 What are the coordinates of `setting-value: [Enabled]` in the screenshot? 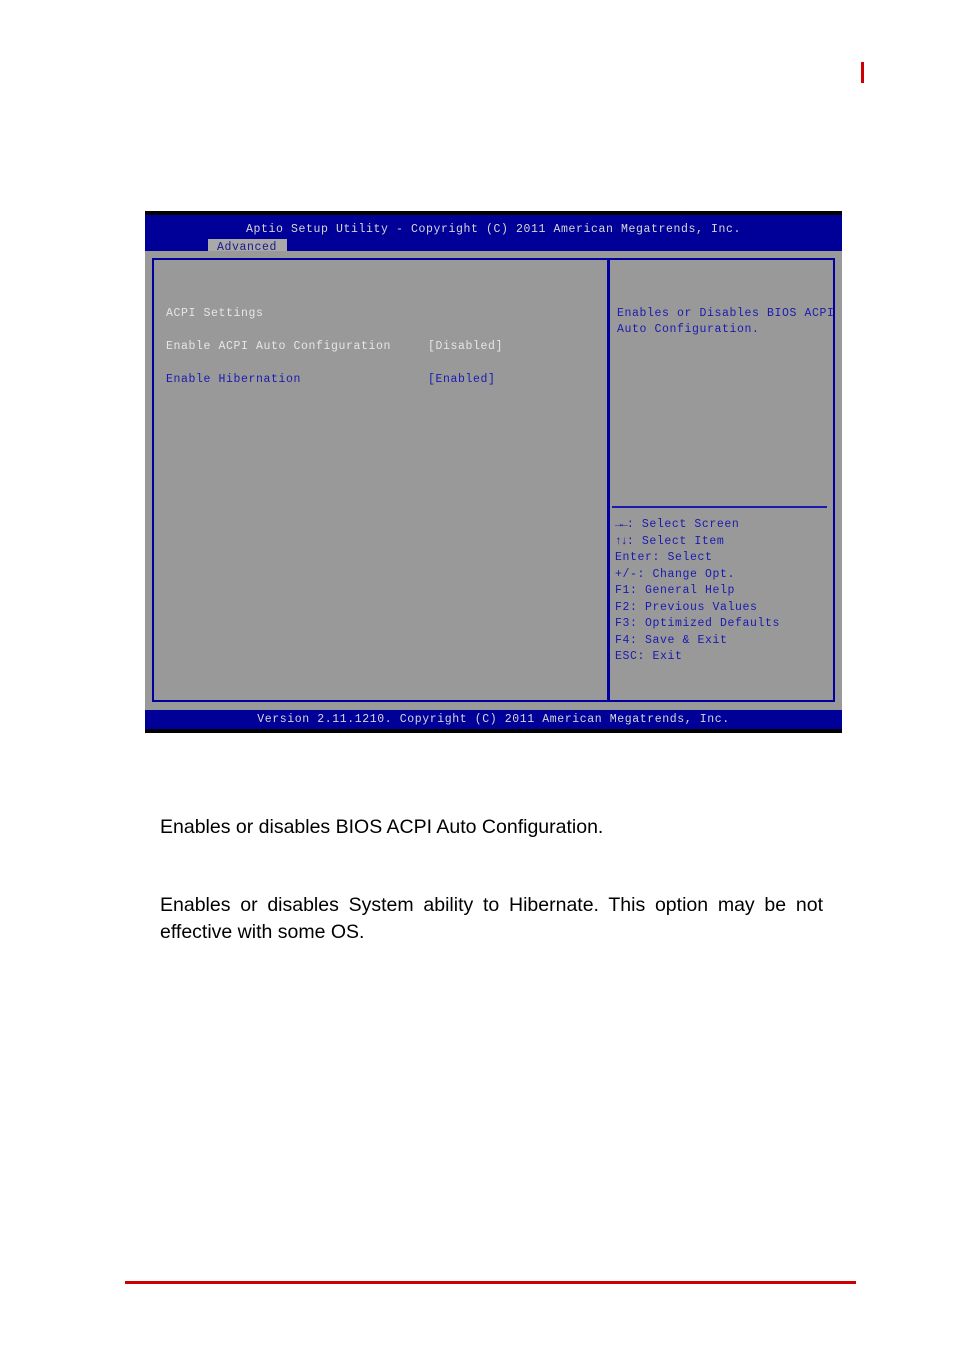 It's located at (462, 380).